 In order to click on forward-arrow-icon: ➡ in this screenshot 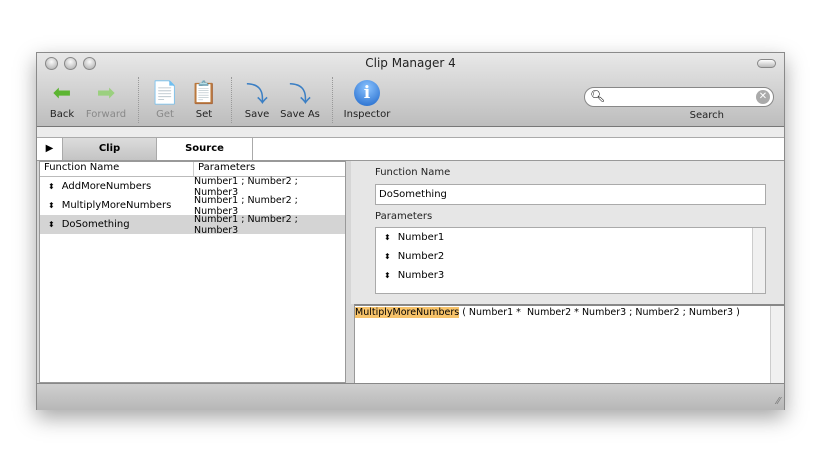, I will do `click(106, 93)`.